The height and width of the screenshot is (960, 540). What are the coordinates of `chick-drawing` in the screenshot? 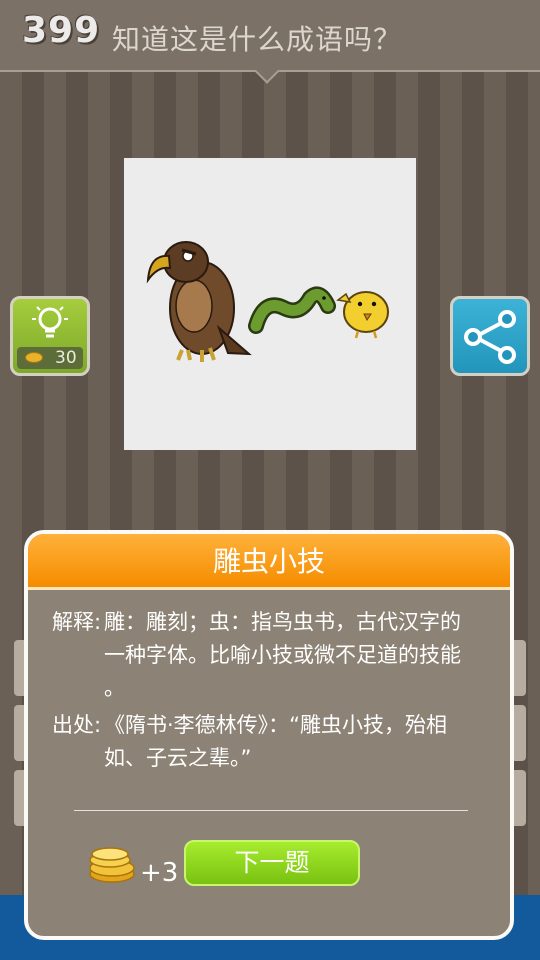 It's located at (362, 315).